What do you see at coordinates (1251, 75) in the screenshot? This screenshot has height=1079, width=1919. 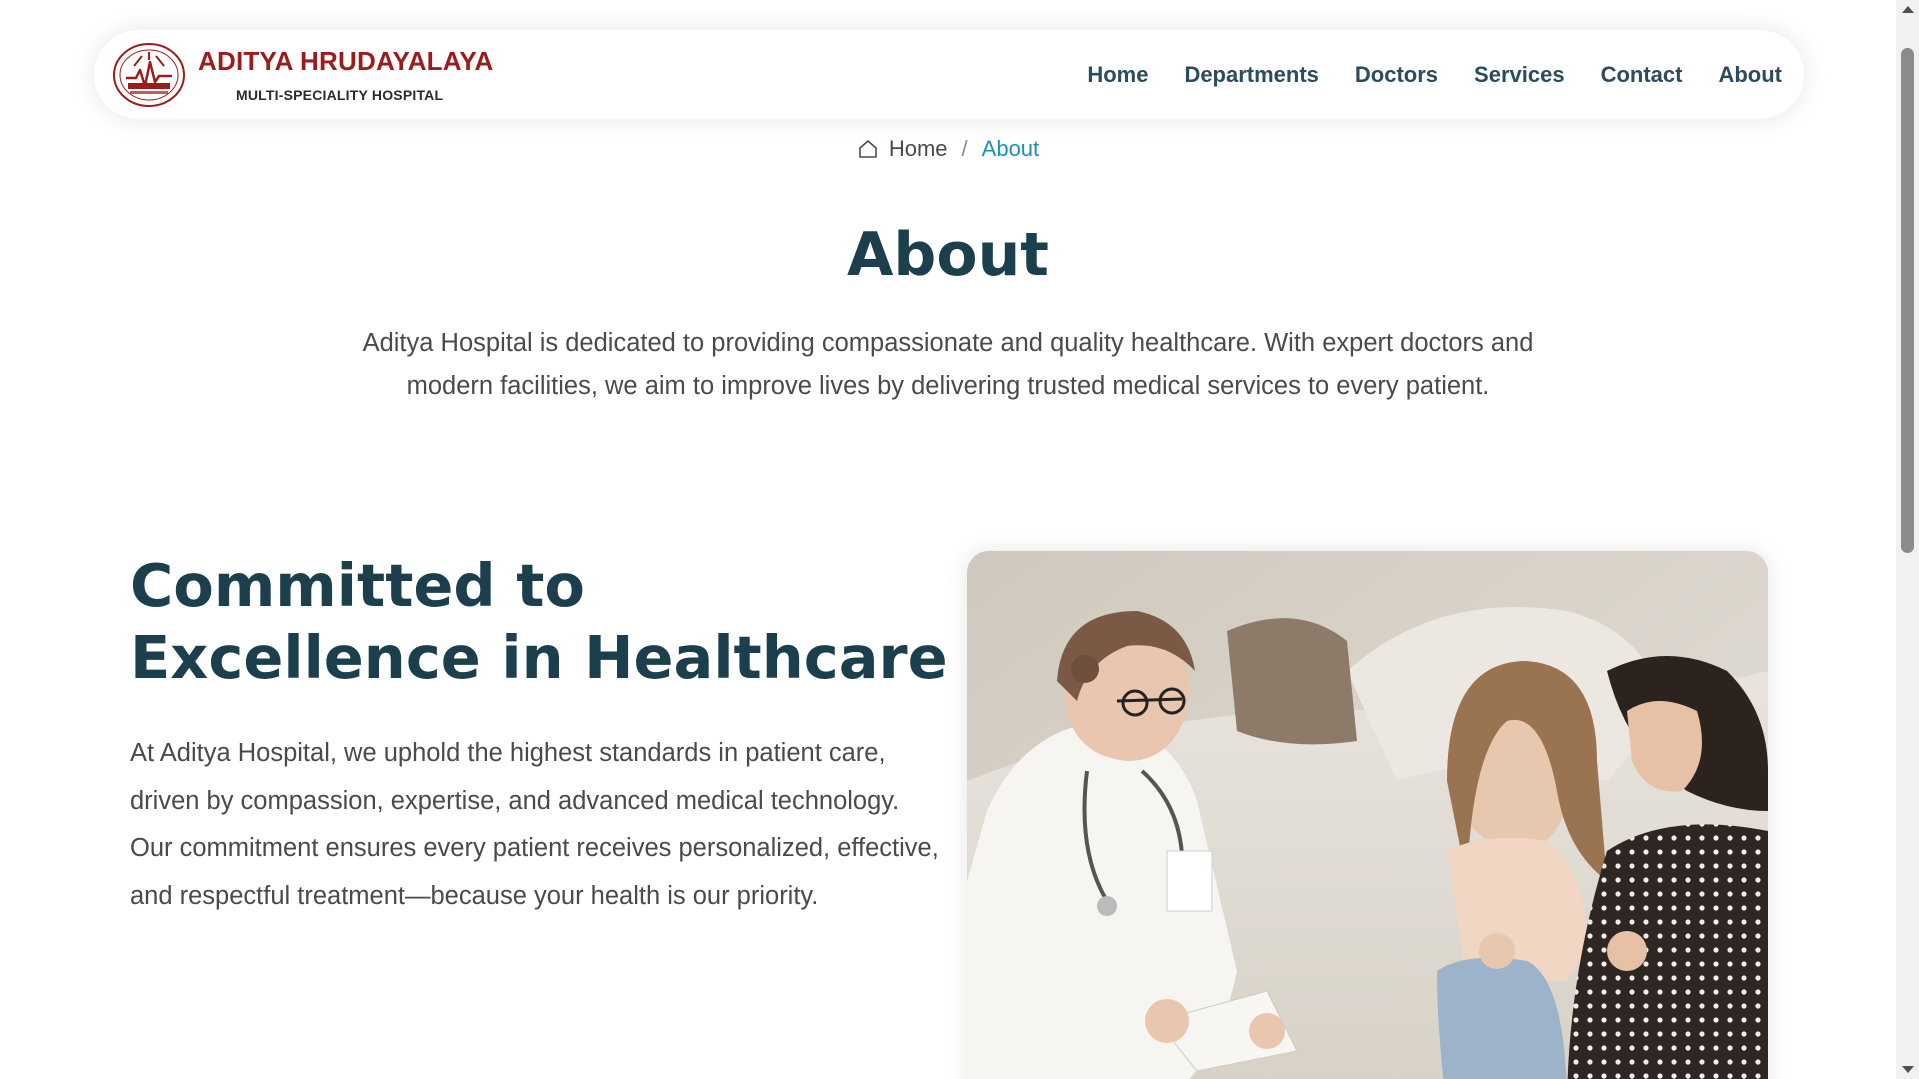 I see `nav-departments-link: Departments` at bounding box center [1251, 75].